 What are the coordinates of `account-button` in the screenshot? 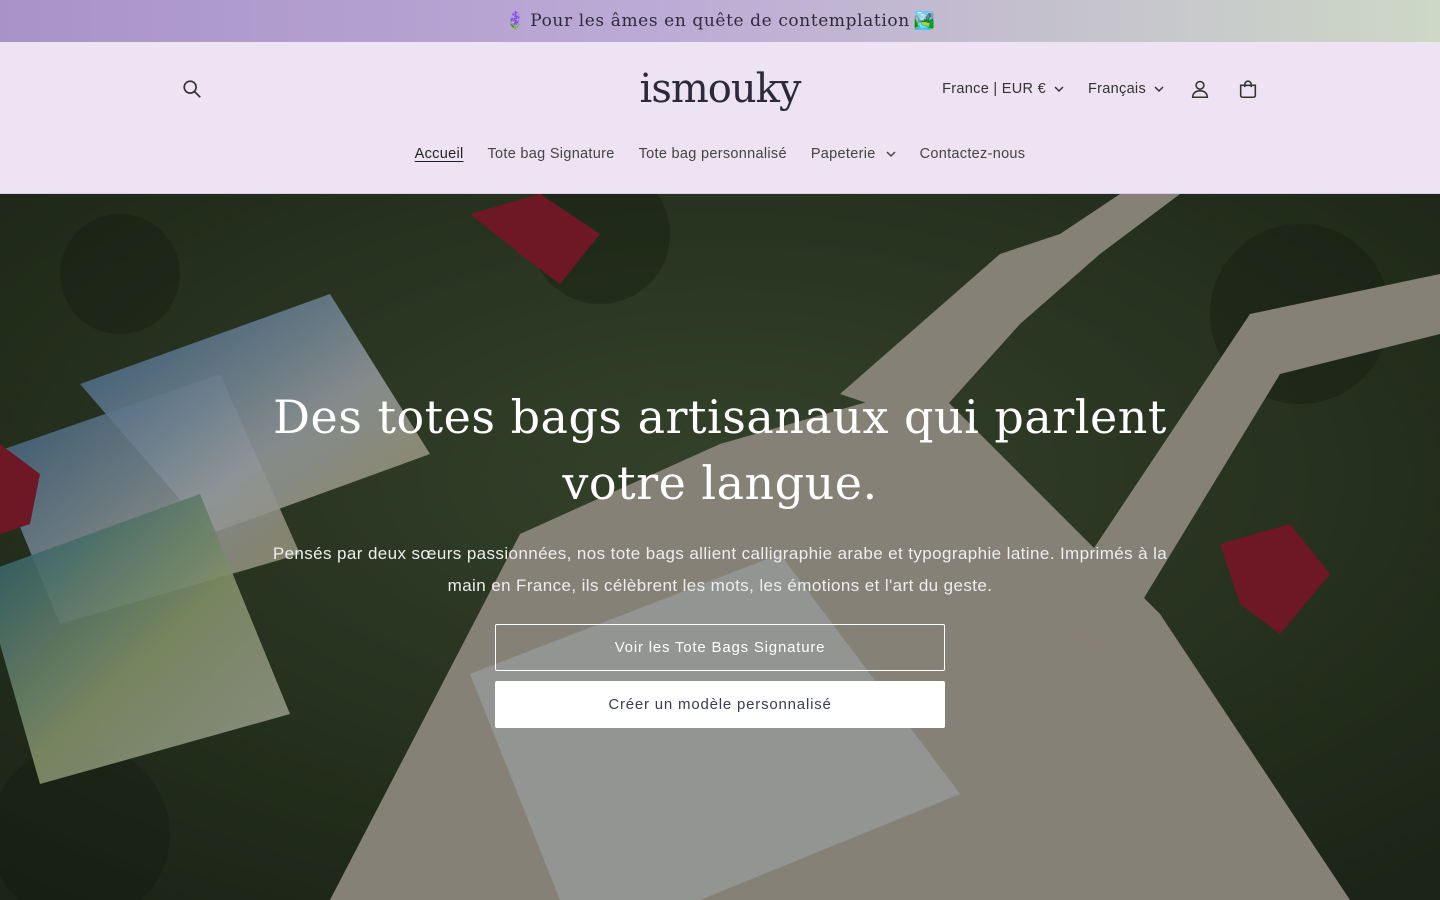 It's located at (1200, 89).